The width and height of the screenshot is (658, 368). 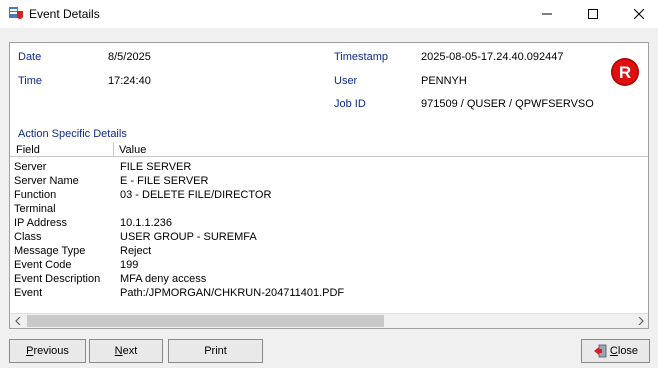 What do you see at coordinates (628, 351) in the screenshot?
I see `close-label: lose` at bounding box center [628, 351].